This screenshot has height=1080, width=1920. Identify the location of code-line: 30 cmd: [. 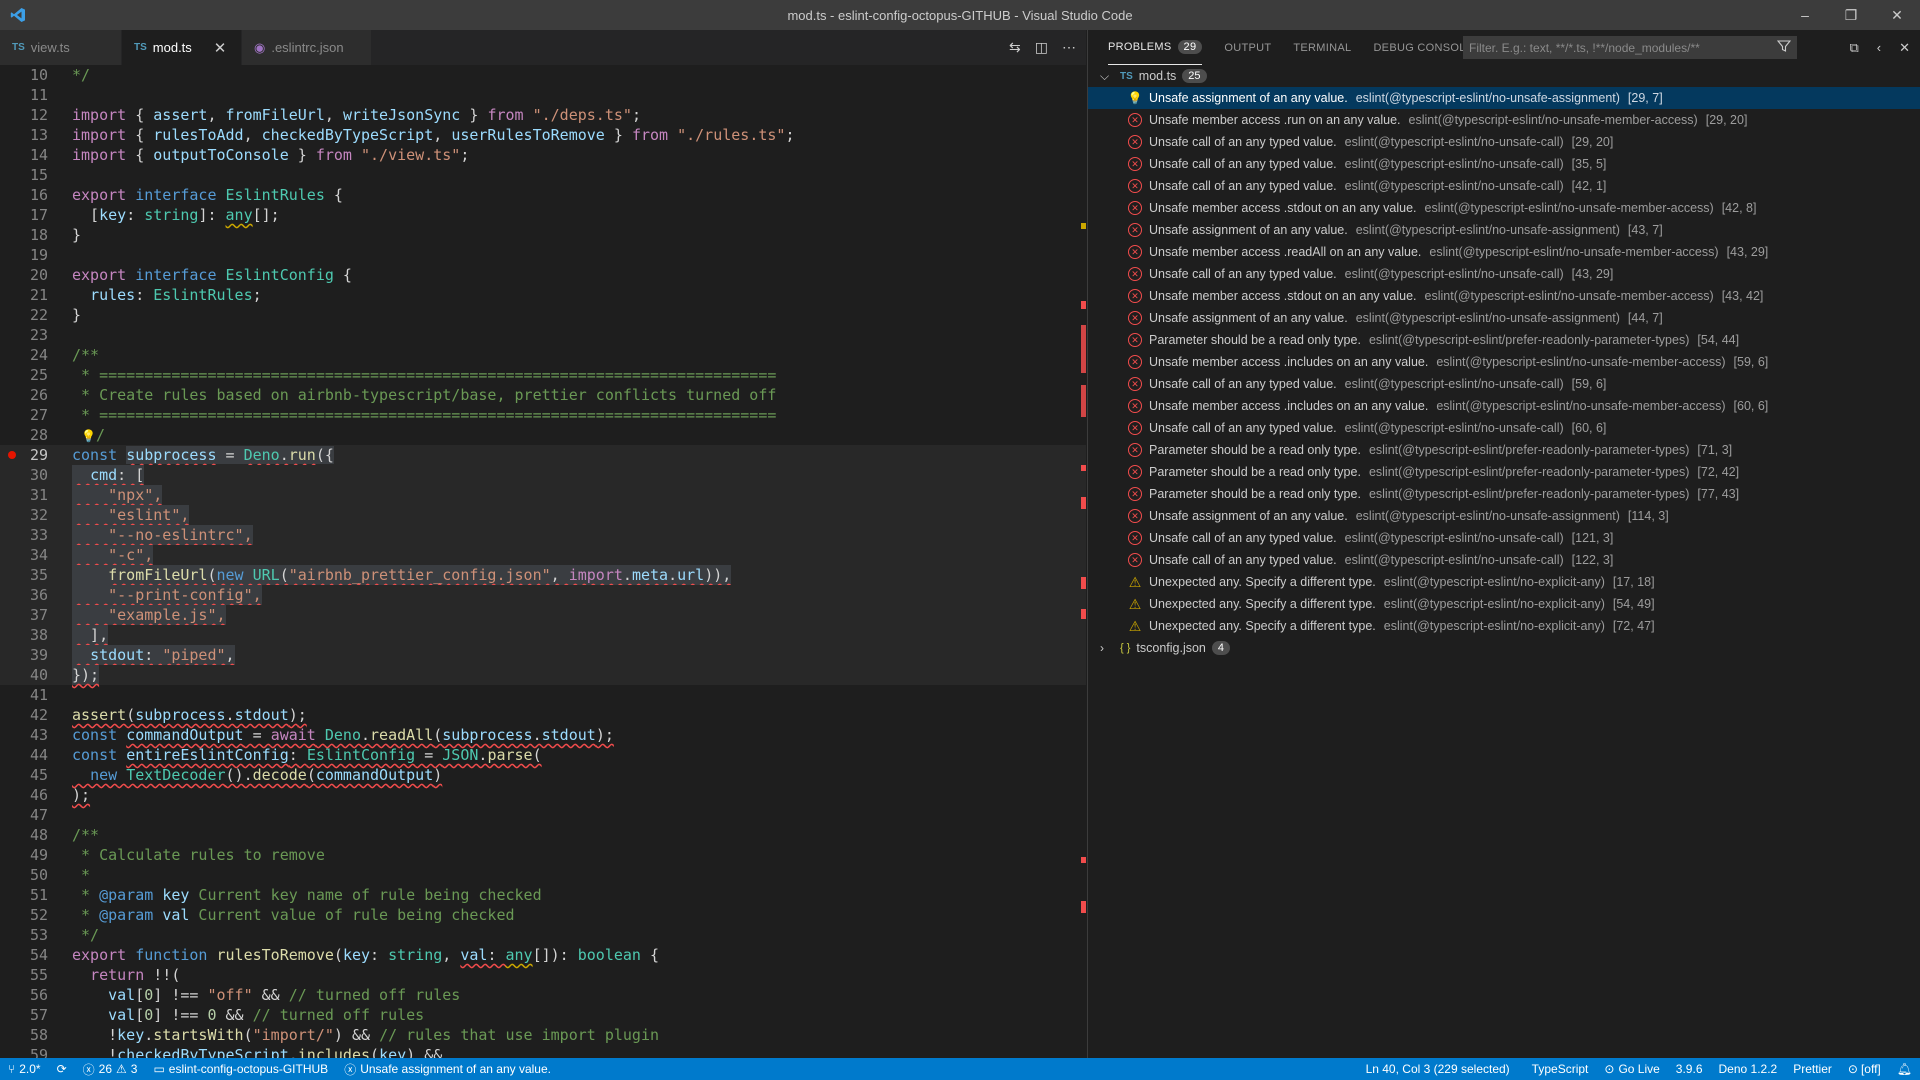
(543, 475).